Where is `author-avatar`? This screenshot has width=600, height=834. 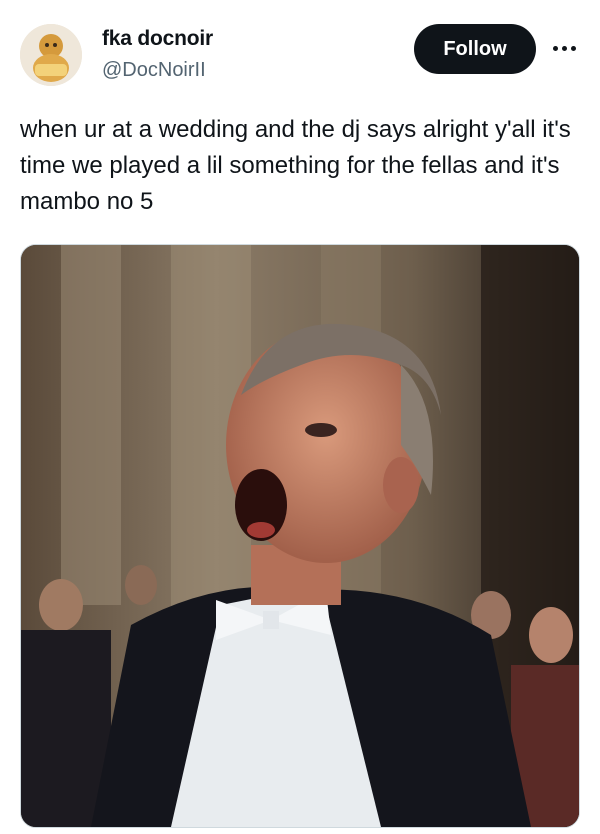 author-avatar is located at coordinates (51, 55).